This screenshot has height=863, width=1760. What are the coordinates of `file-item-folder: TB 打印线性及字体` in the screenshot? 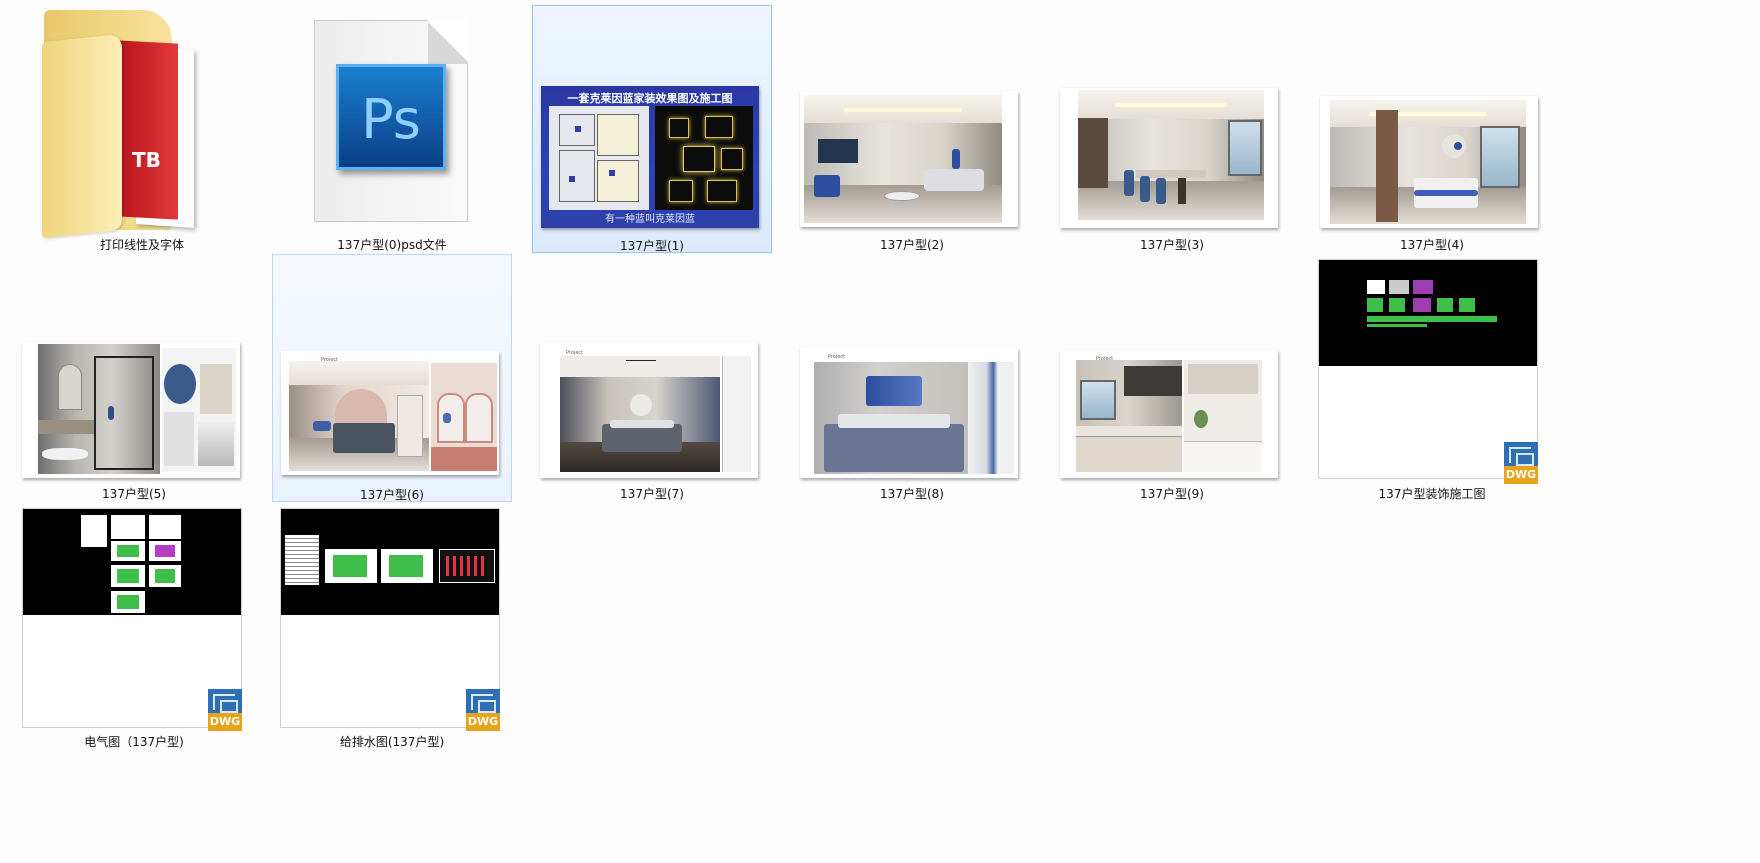 It's located at (142, 128).